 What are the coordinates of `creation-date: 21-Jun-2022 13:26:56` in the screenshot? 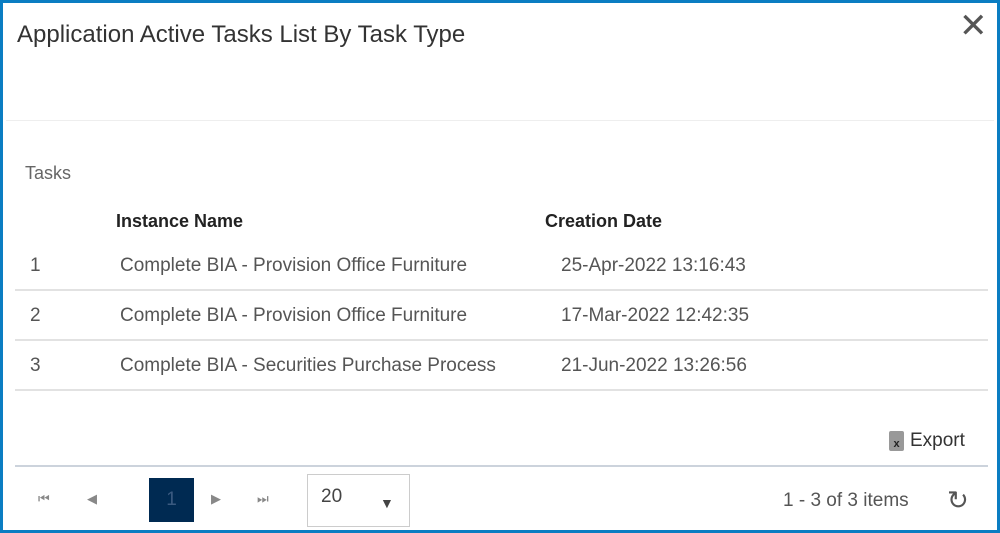 It's located at (654, 365).